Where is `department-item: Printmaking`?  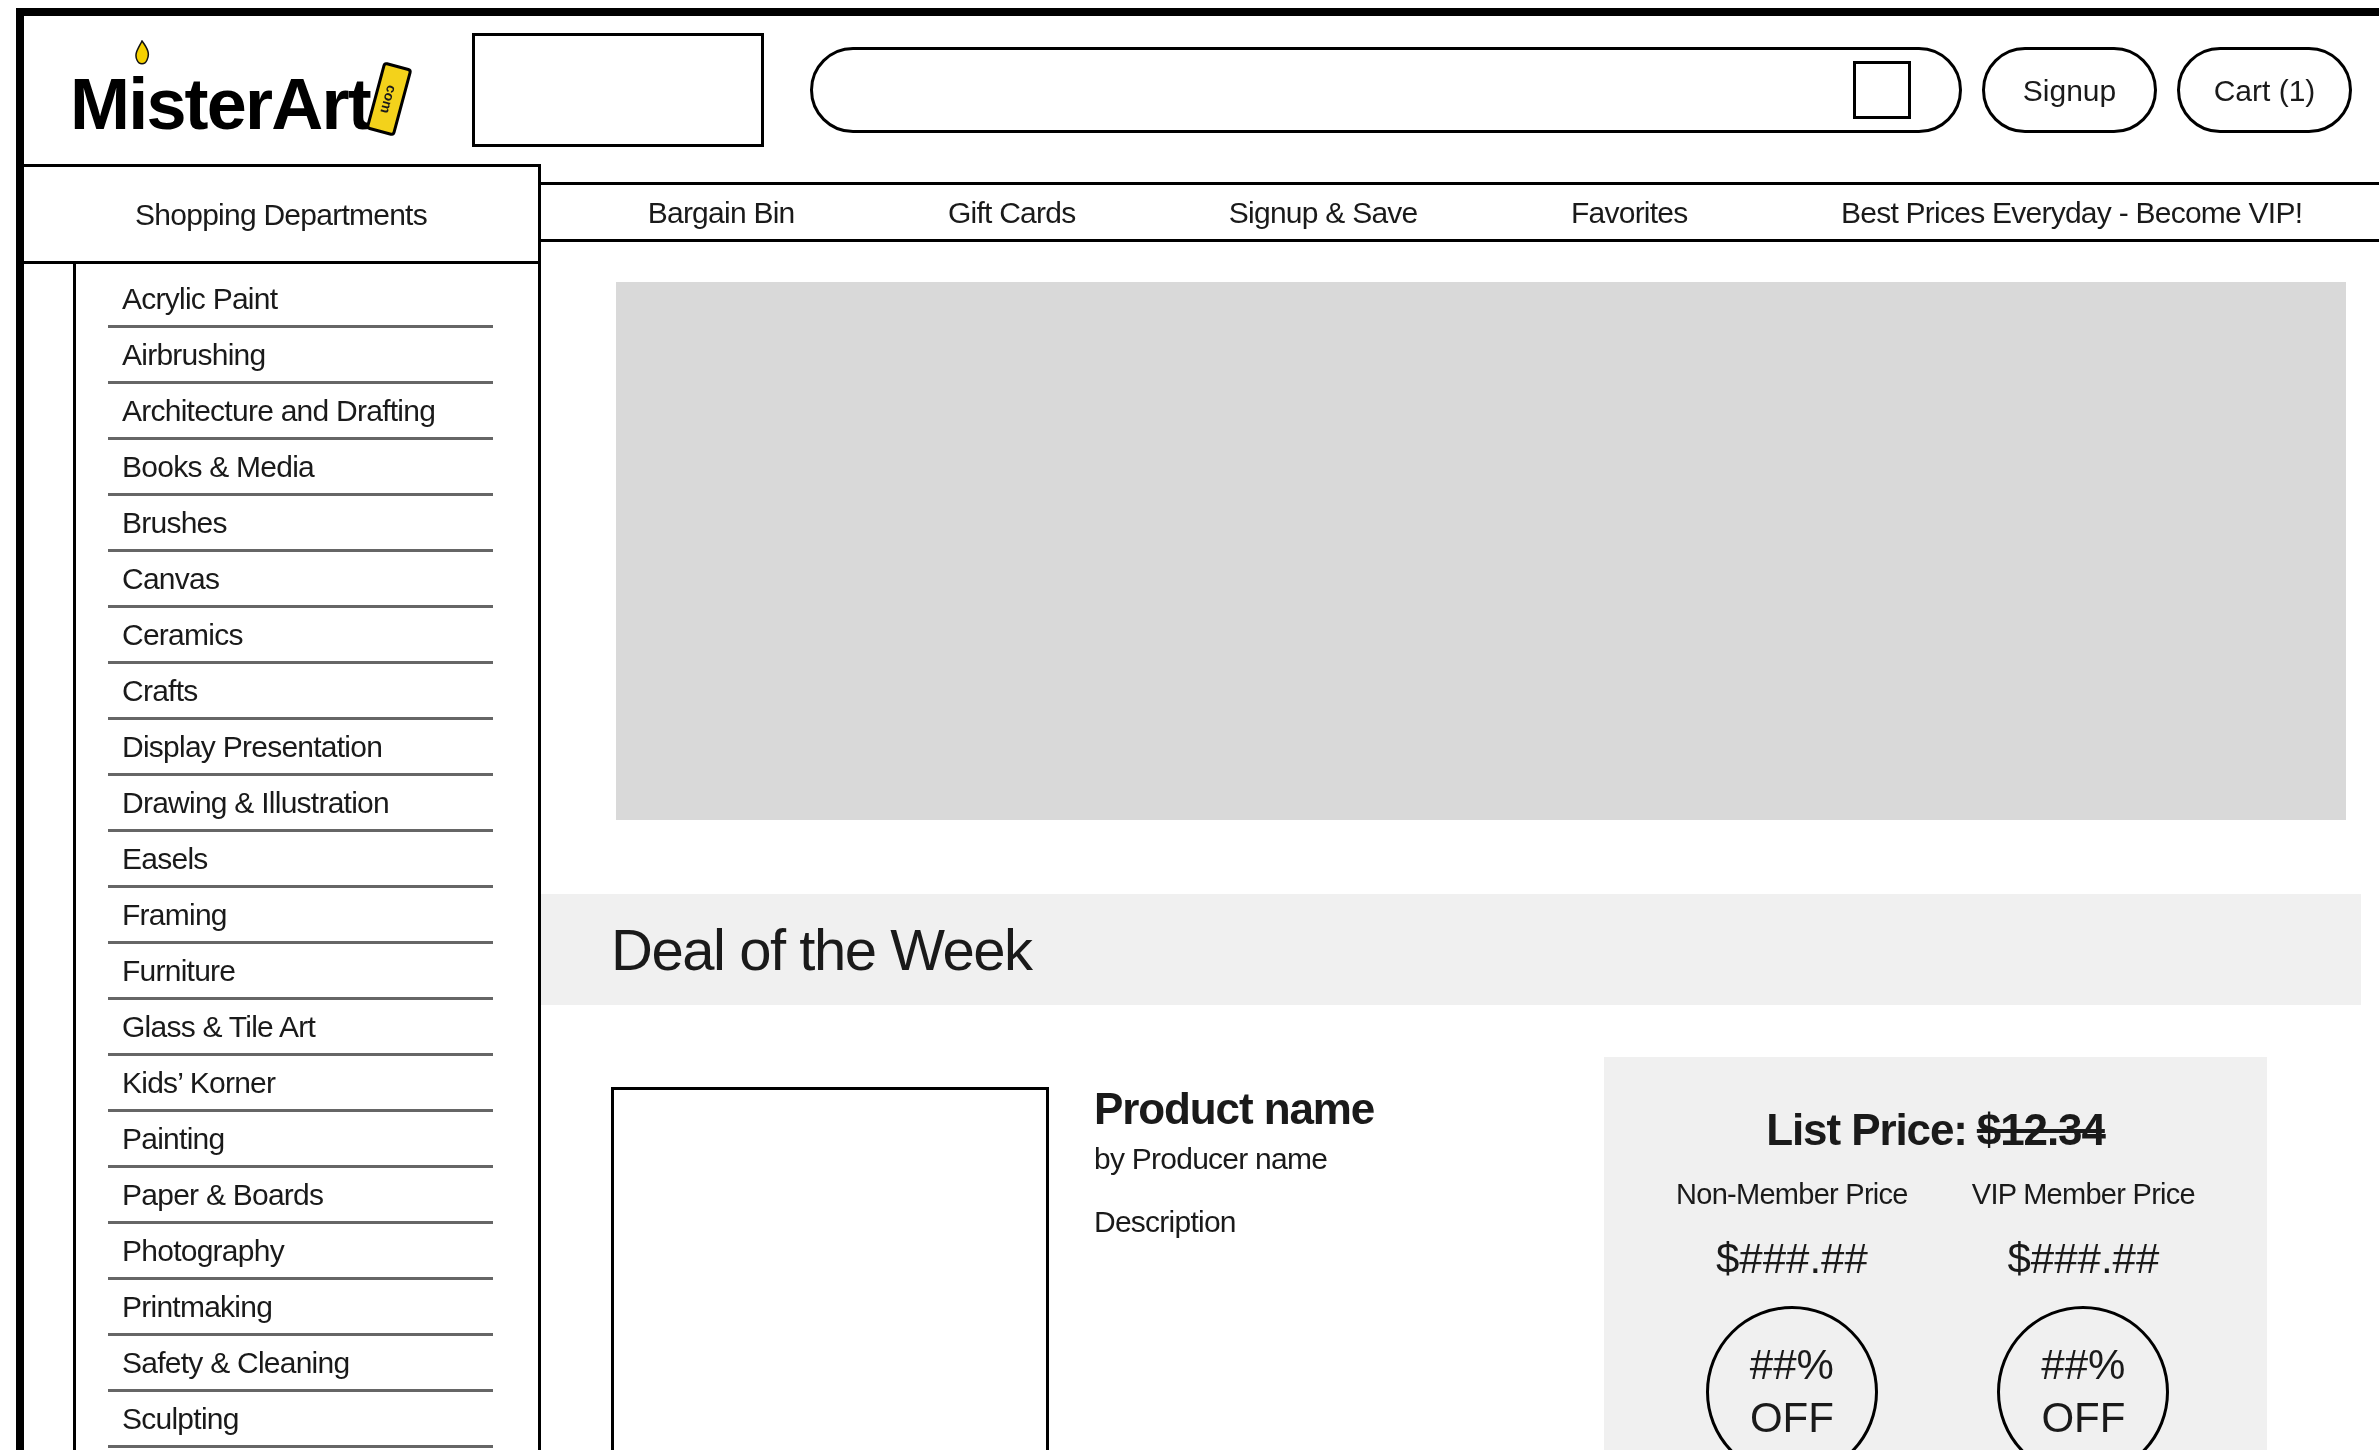
department-item: Printmaking is located at coordinates (300, 1308).